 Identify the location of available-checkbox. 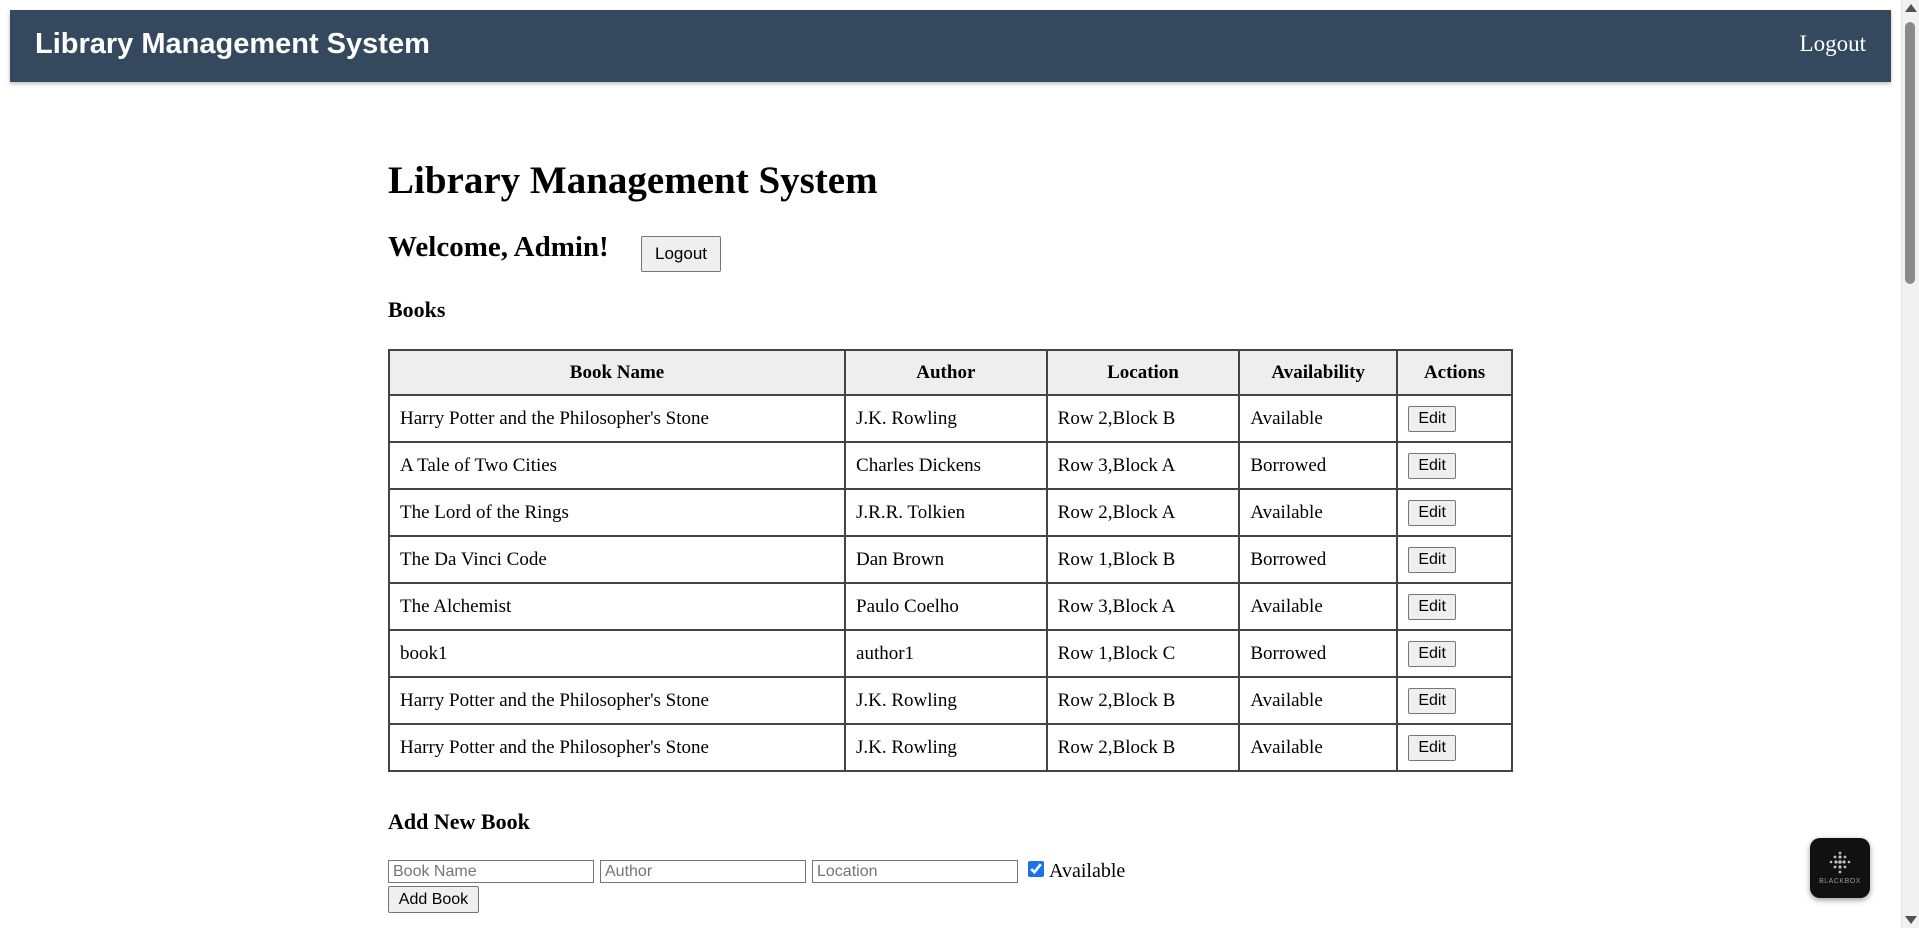
(1036, 869).